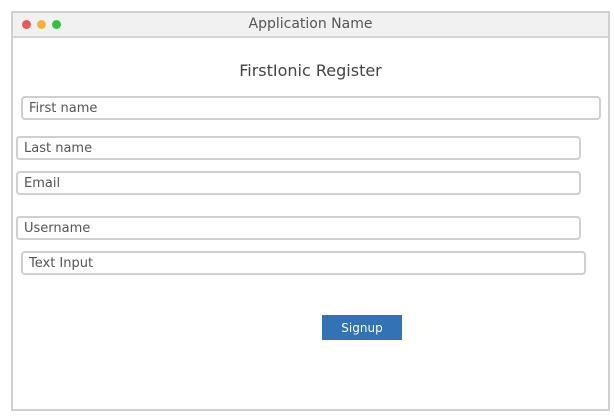 The width and height of the screenshot is (614, 418). I want to click on first-name-field, so click(311, 108).